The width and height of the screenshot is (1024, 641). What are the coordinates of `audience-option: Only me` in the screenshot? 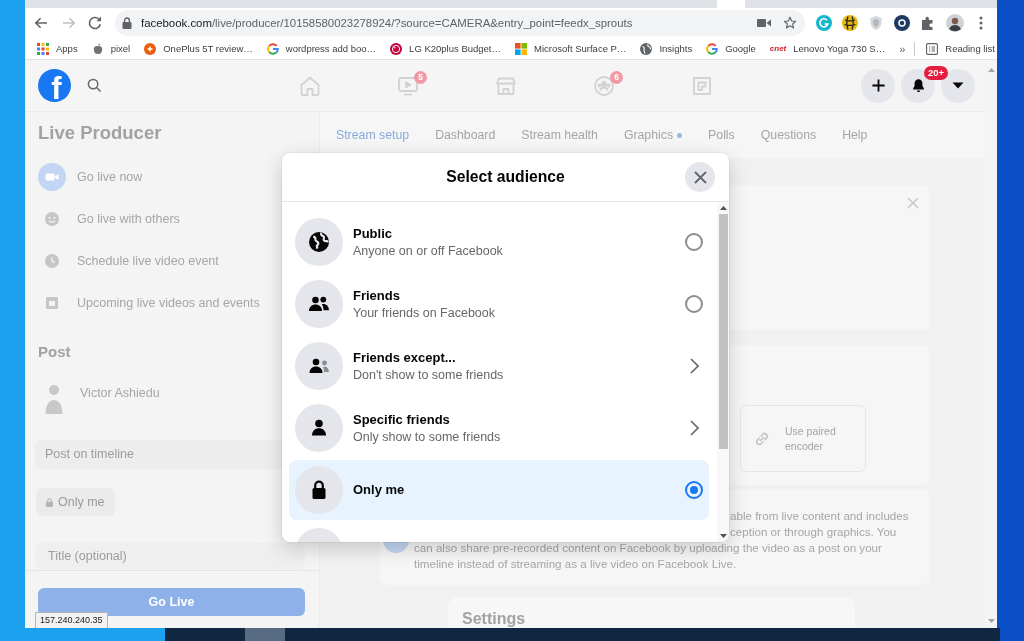 It's located at (499, 490).